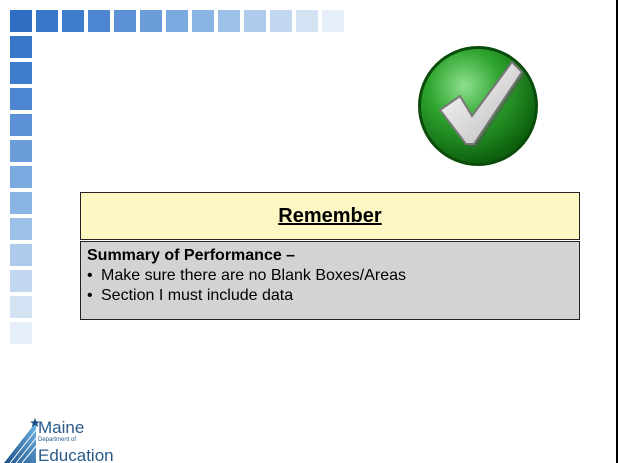 Image resolution: width=618 pixels, height=463 pixels. What do you see at coordinates (61, 427) in the screenshot?
I see `logo-line-maine: Maine` at bounding box center [61, 427].